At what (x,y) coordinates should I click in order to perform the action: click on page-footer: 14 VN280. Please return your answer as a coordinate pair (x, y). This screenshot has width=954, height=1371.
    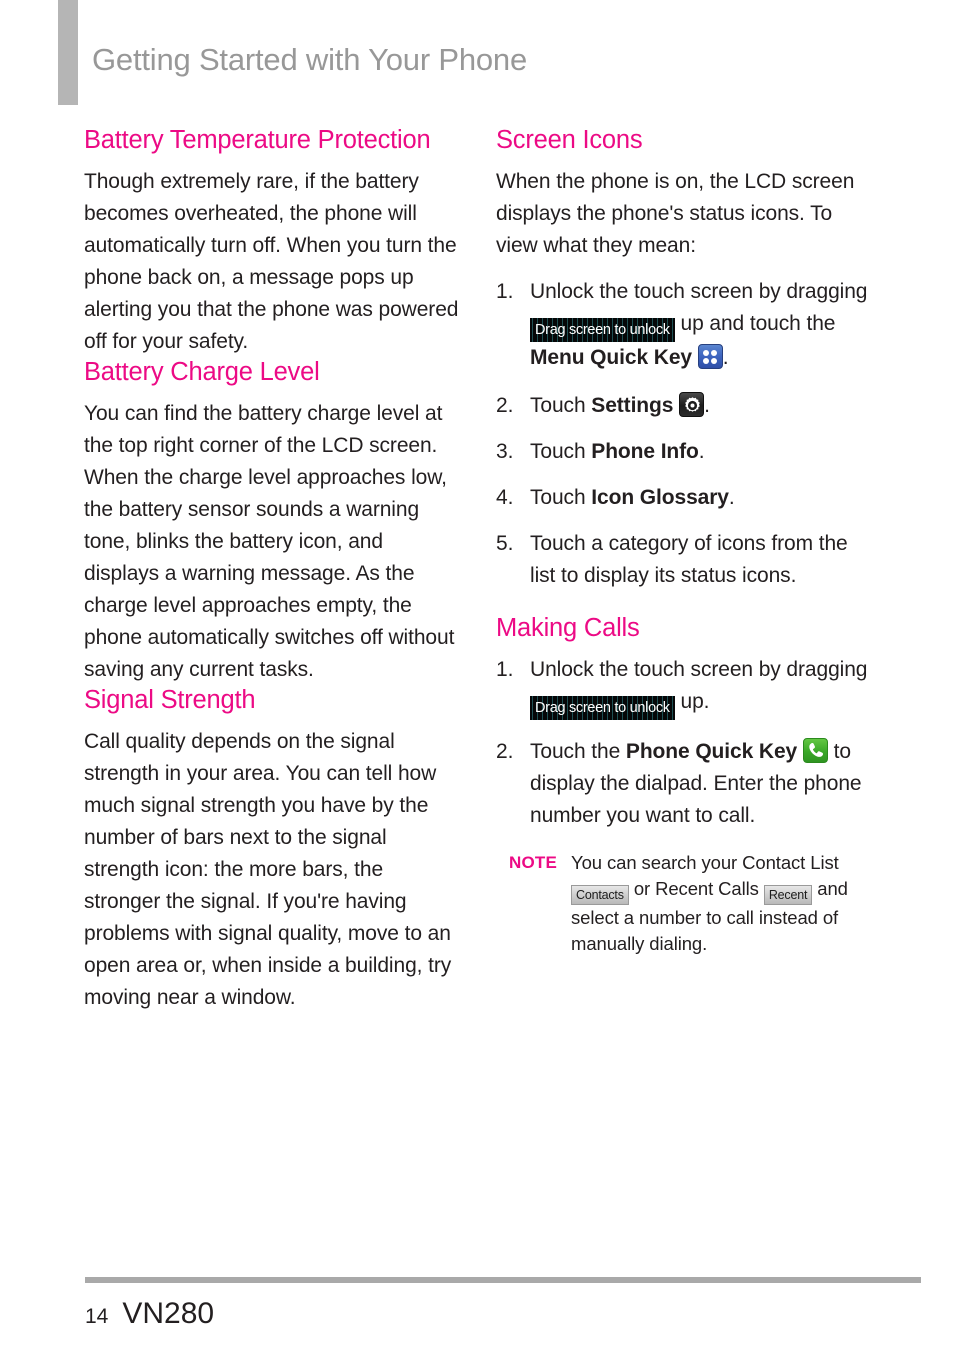
    Looking at the image, I should click on (149, 1314).